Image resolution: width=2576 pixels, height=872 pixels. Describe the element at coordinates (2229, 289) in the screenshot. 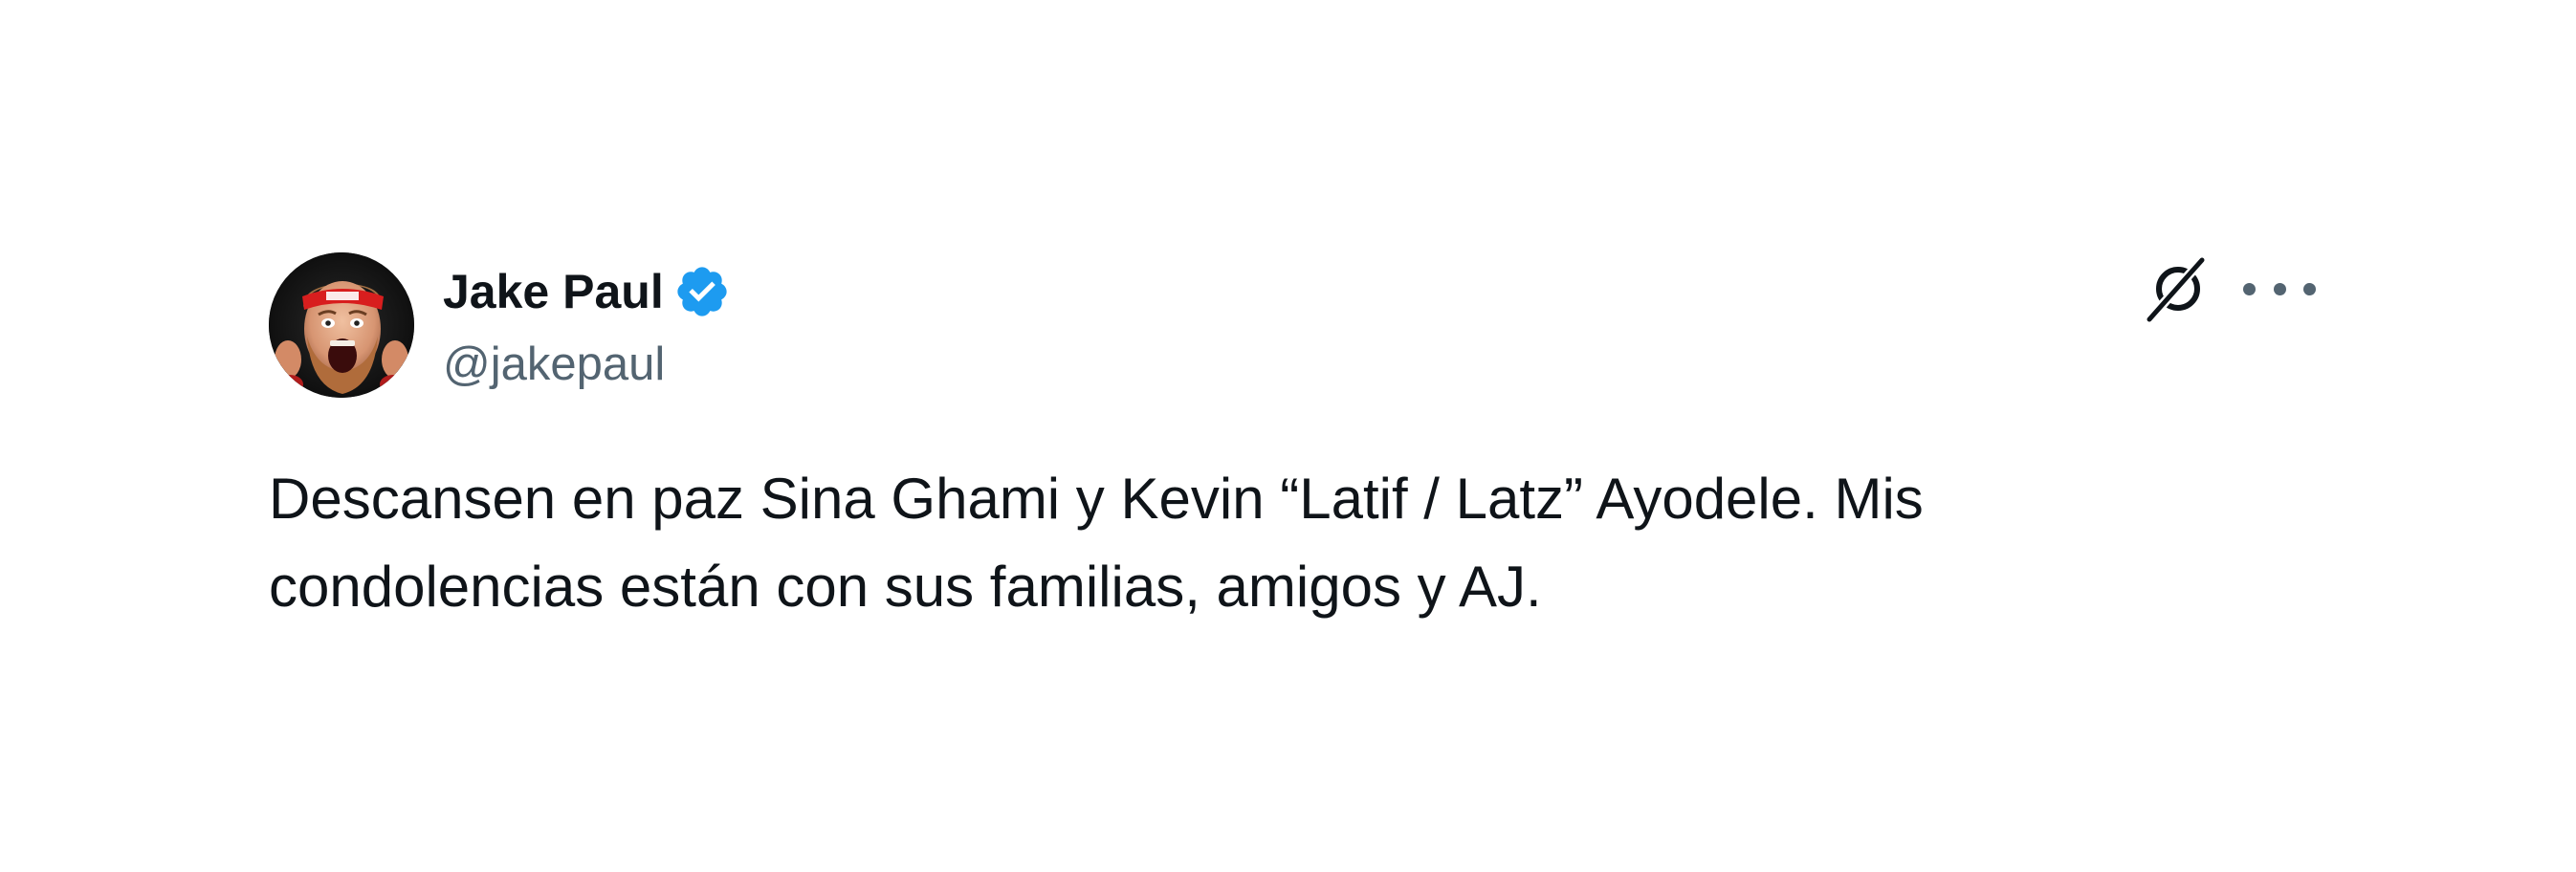

I see `tweet-top-actions` at that location.